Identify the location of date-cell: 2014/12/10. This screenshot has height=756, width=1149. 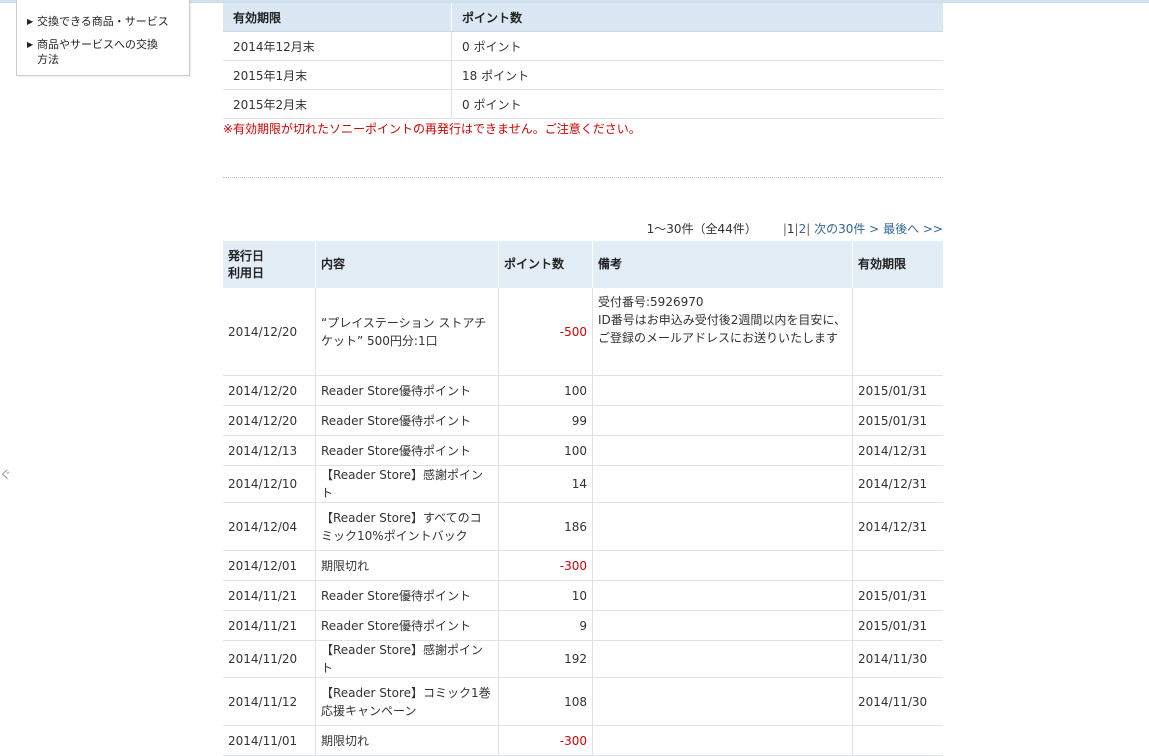
(269, 484).